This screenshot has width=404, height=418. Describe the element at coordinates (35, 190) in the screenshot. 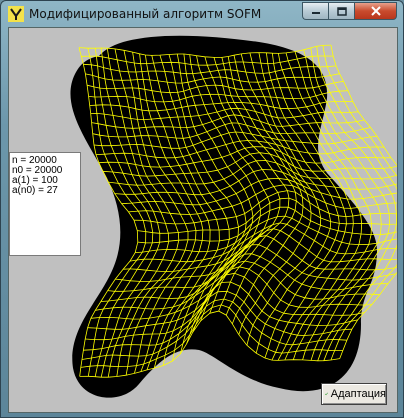

I see `info-line-an0: a(n0) = 27` at that location.